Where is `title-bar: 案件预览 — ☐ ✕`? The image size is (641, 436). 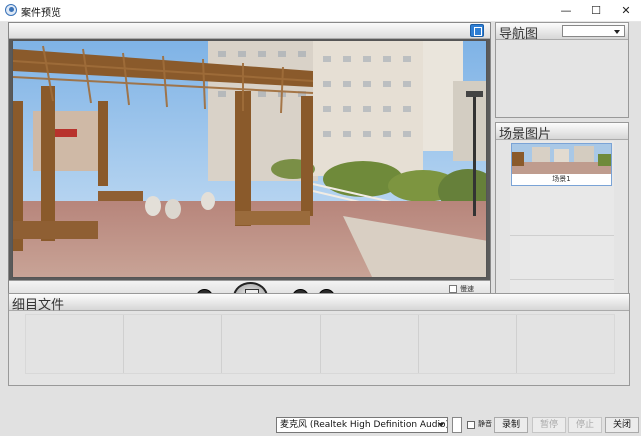 title-bar: 案件预览 — ☐ ✕ is located at coordinates (320, 11).